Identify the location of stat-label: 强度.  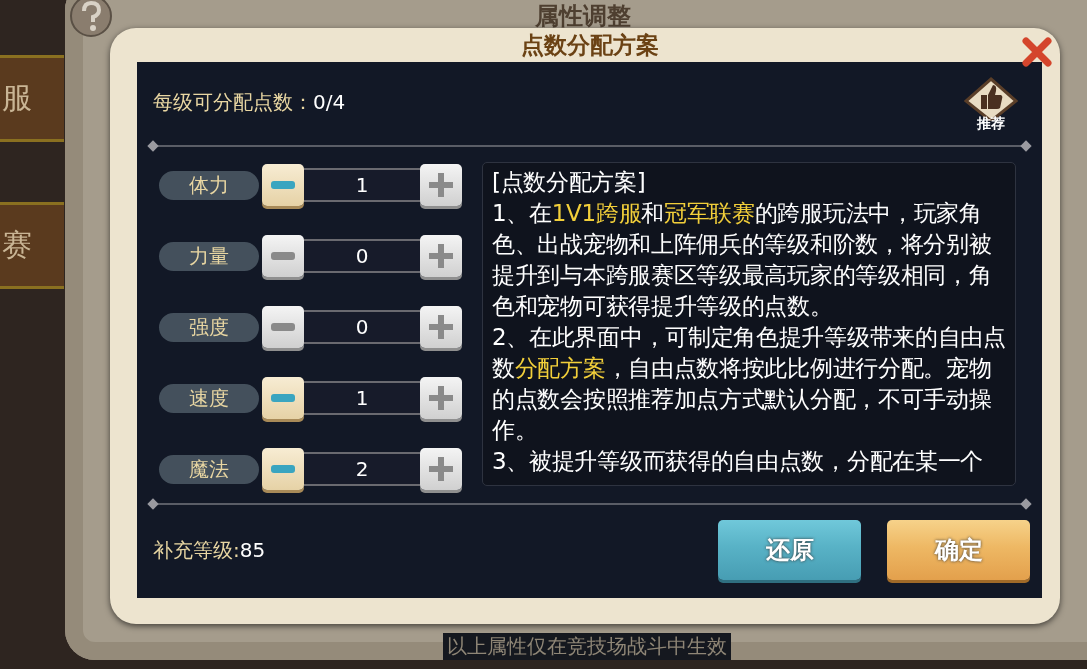
(209, 327).